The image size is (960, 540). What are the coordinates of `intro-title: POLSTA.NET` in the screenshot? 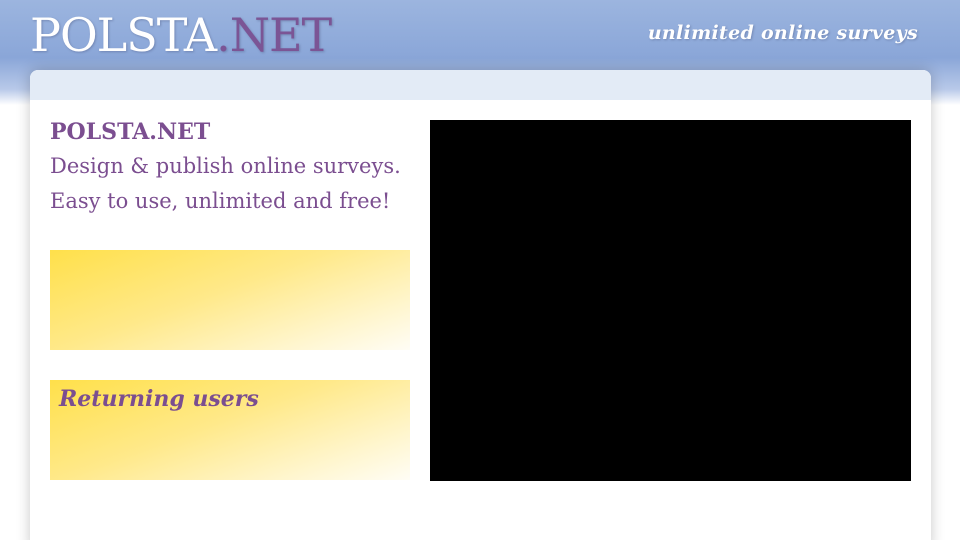 It's located at (130, 132).